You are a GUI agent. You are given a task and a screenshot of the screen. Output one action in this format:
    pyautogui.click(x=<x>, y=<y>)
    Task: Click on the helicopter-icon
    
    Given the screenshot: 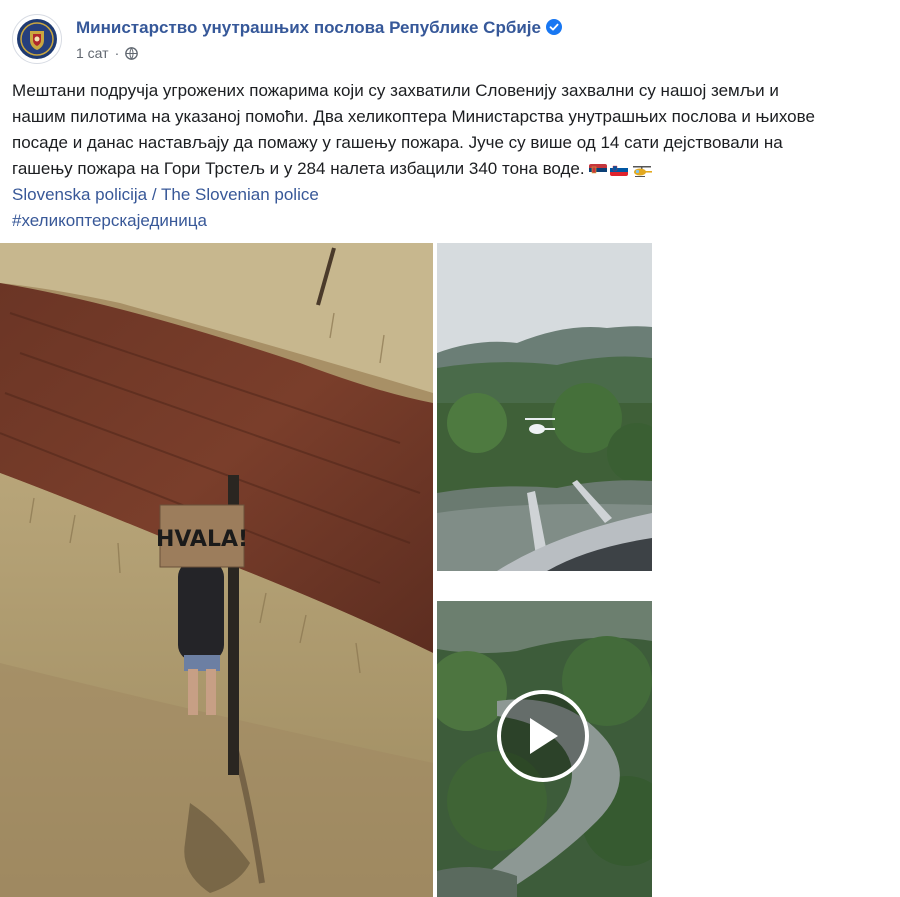 What is the action you would take?
    pyautogui.click(x=642, y=171)
    